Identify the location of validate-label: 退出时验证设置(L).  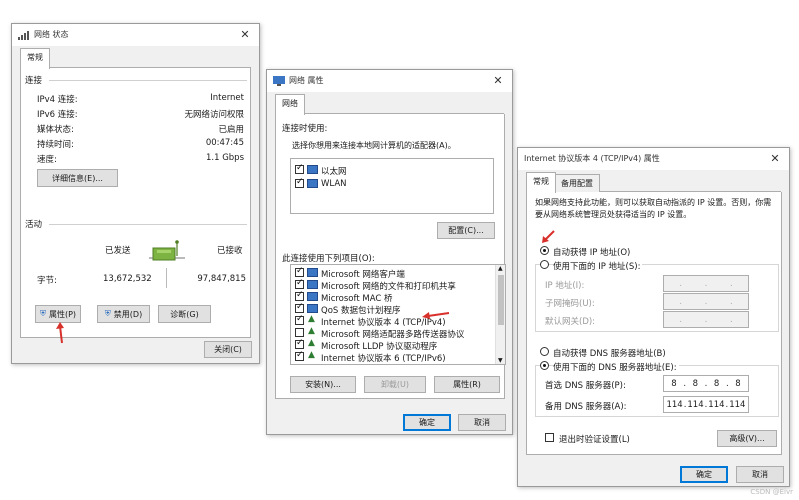
(594, 440).